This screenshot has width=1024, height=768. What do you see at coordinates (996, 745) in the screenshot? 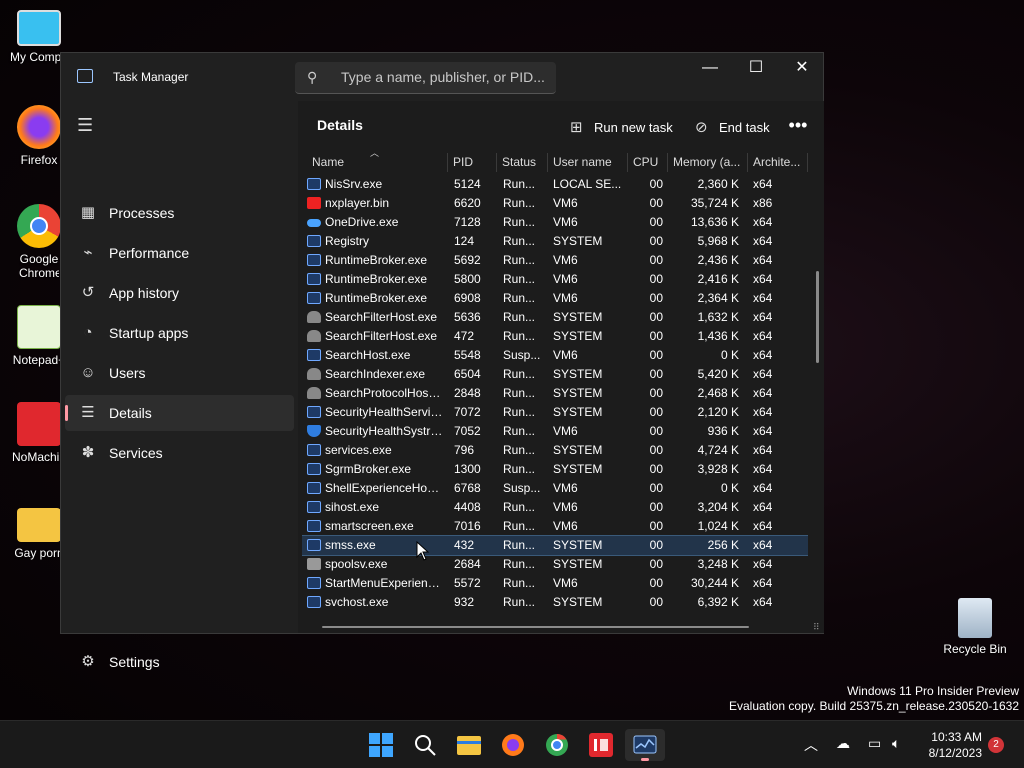
I see `notification-badge: 2` at bounding box center [996, 745].